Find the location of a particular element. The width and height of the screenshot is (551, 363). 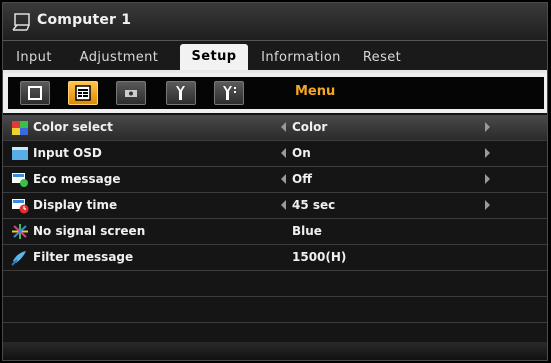

setting-label: Eco message is located at coordinates (77, 179).